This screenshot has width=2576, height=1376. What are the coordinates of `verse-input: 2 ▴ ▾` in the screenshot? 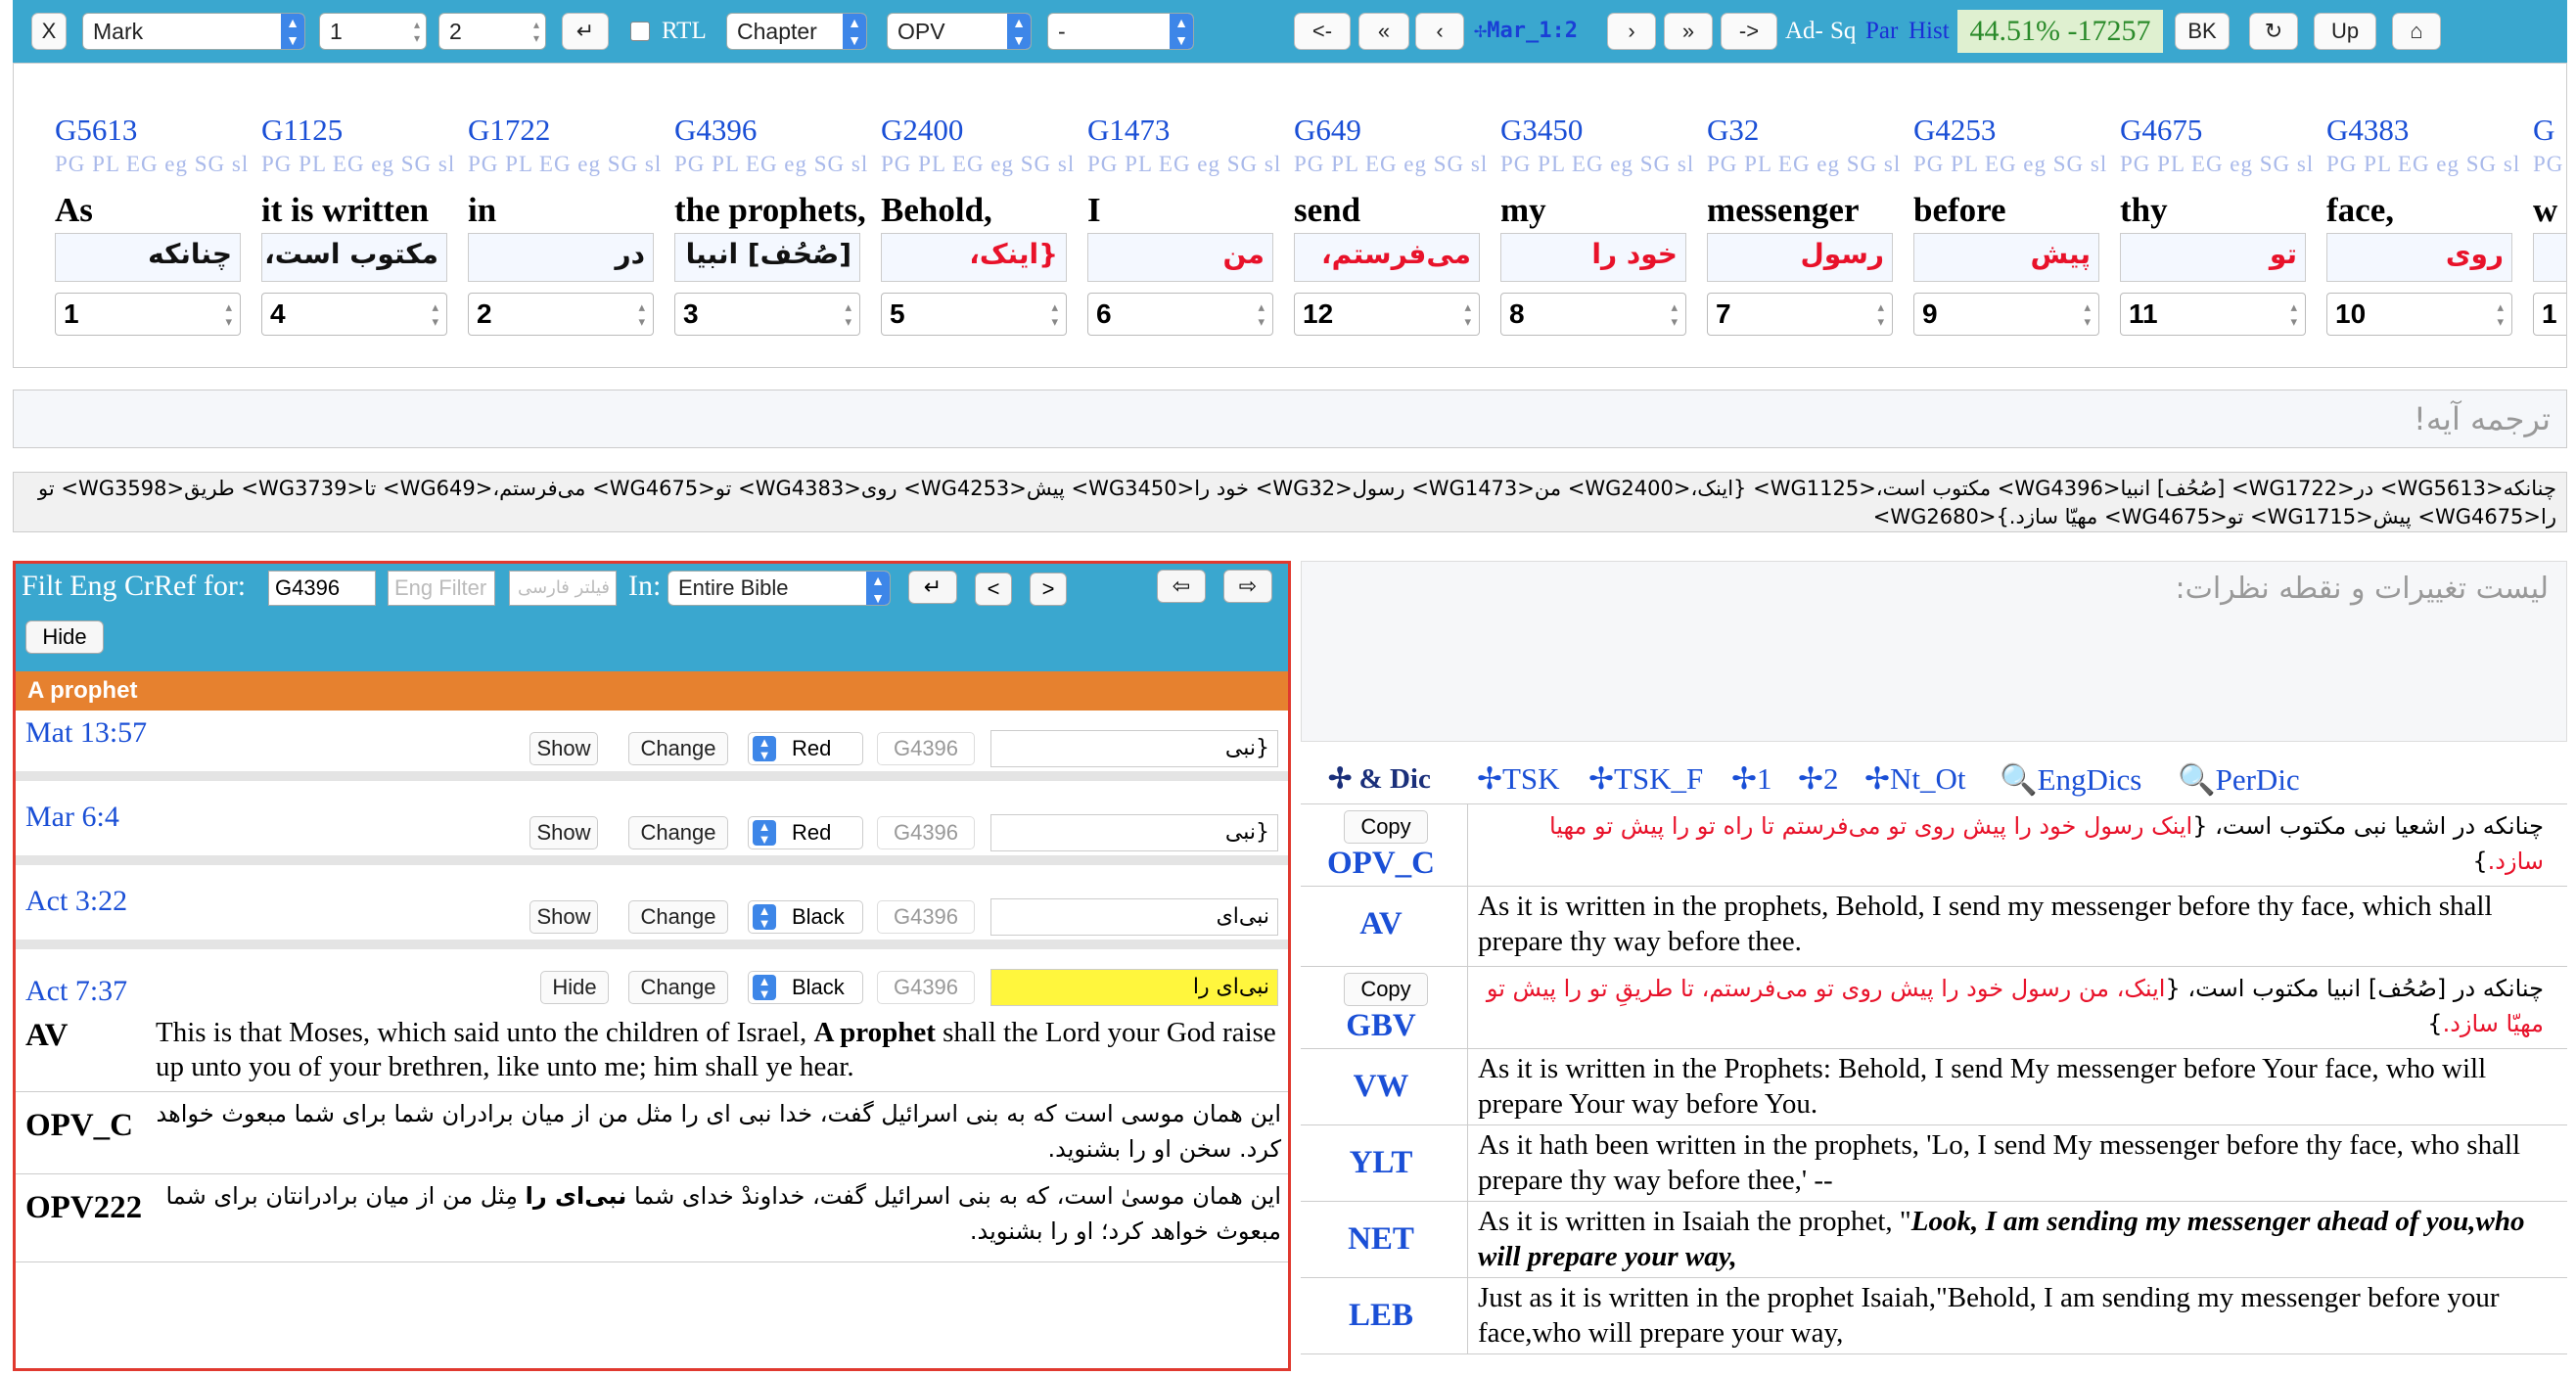 It's located at (492, 31).